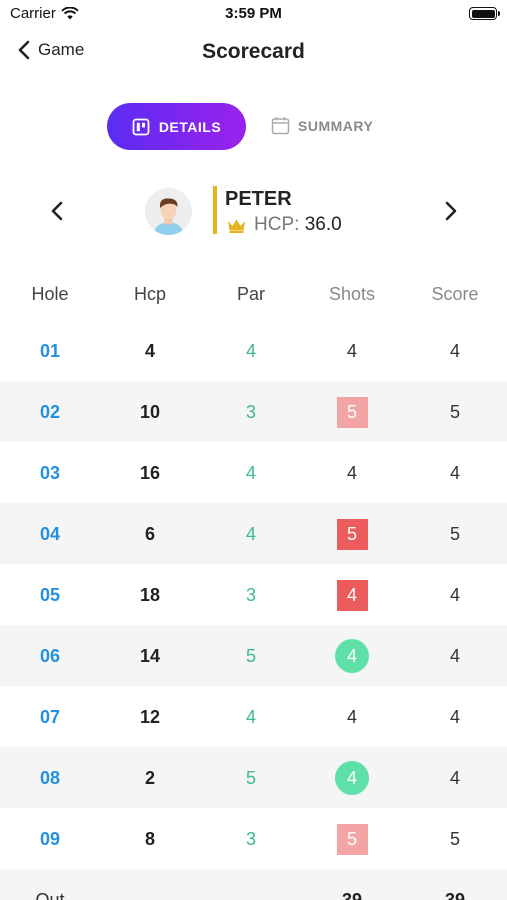 This screenshot has height=900, width=507. I want to click on table-row: 05 18 3 4 4, so click(253, 594).